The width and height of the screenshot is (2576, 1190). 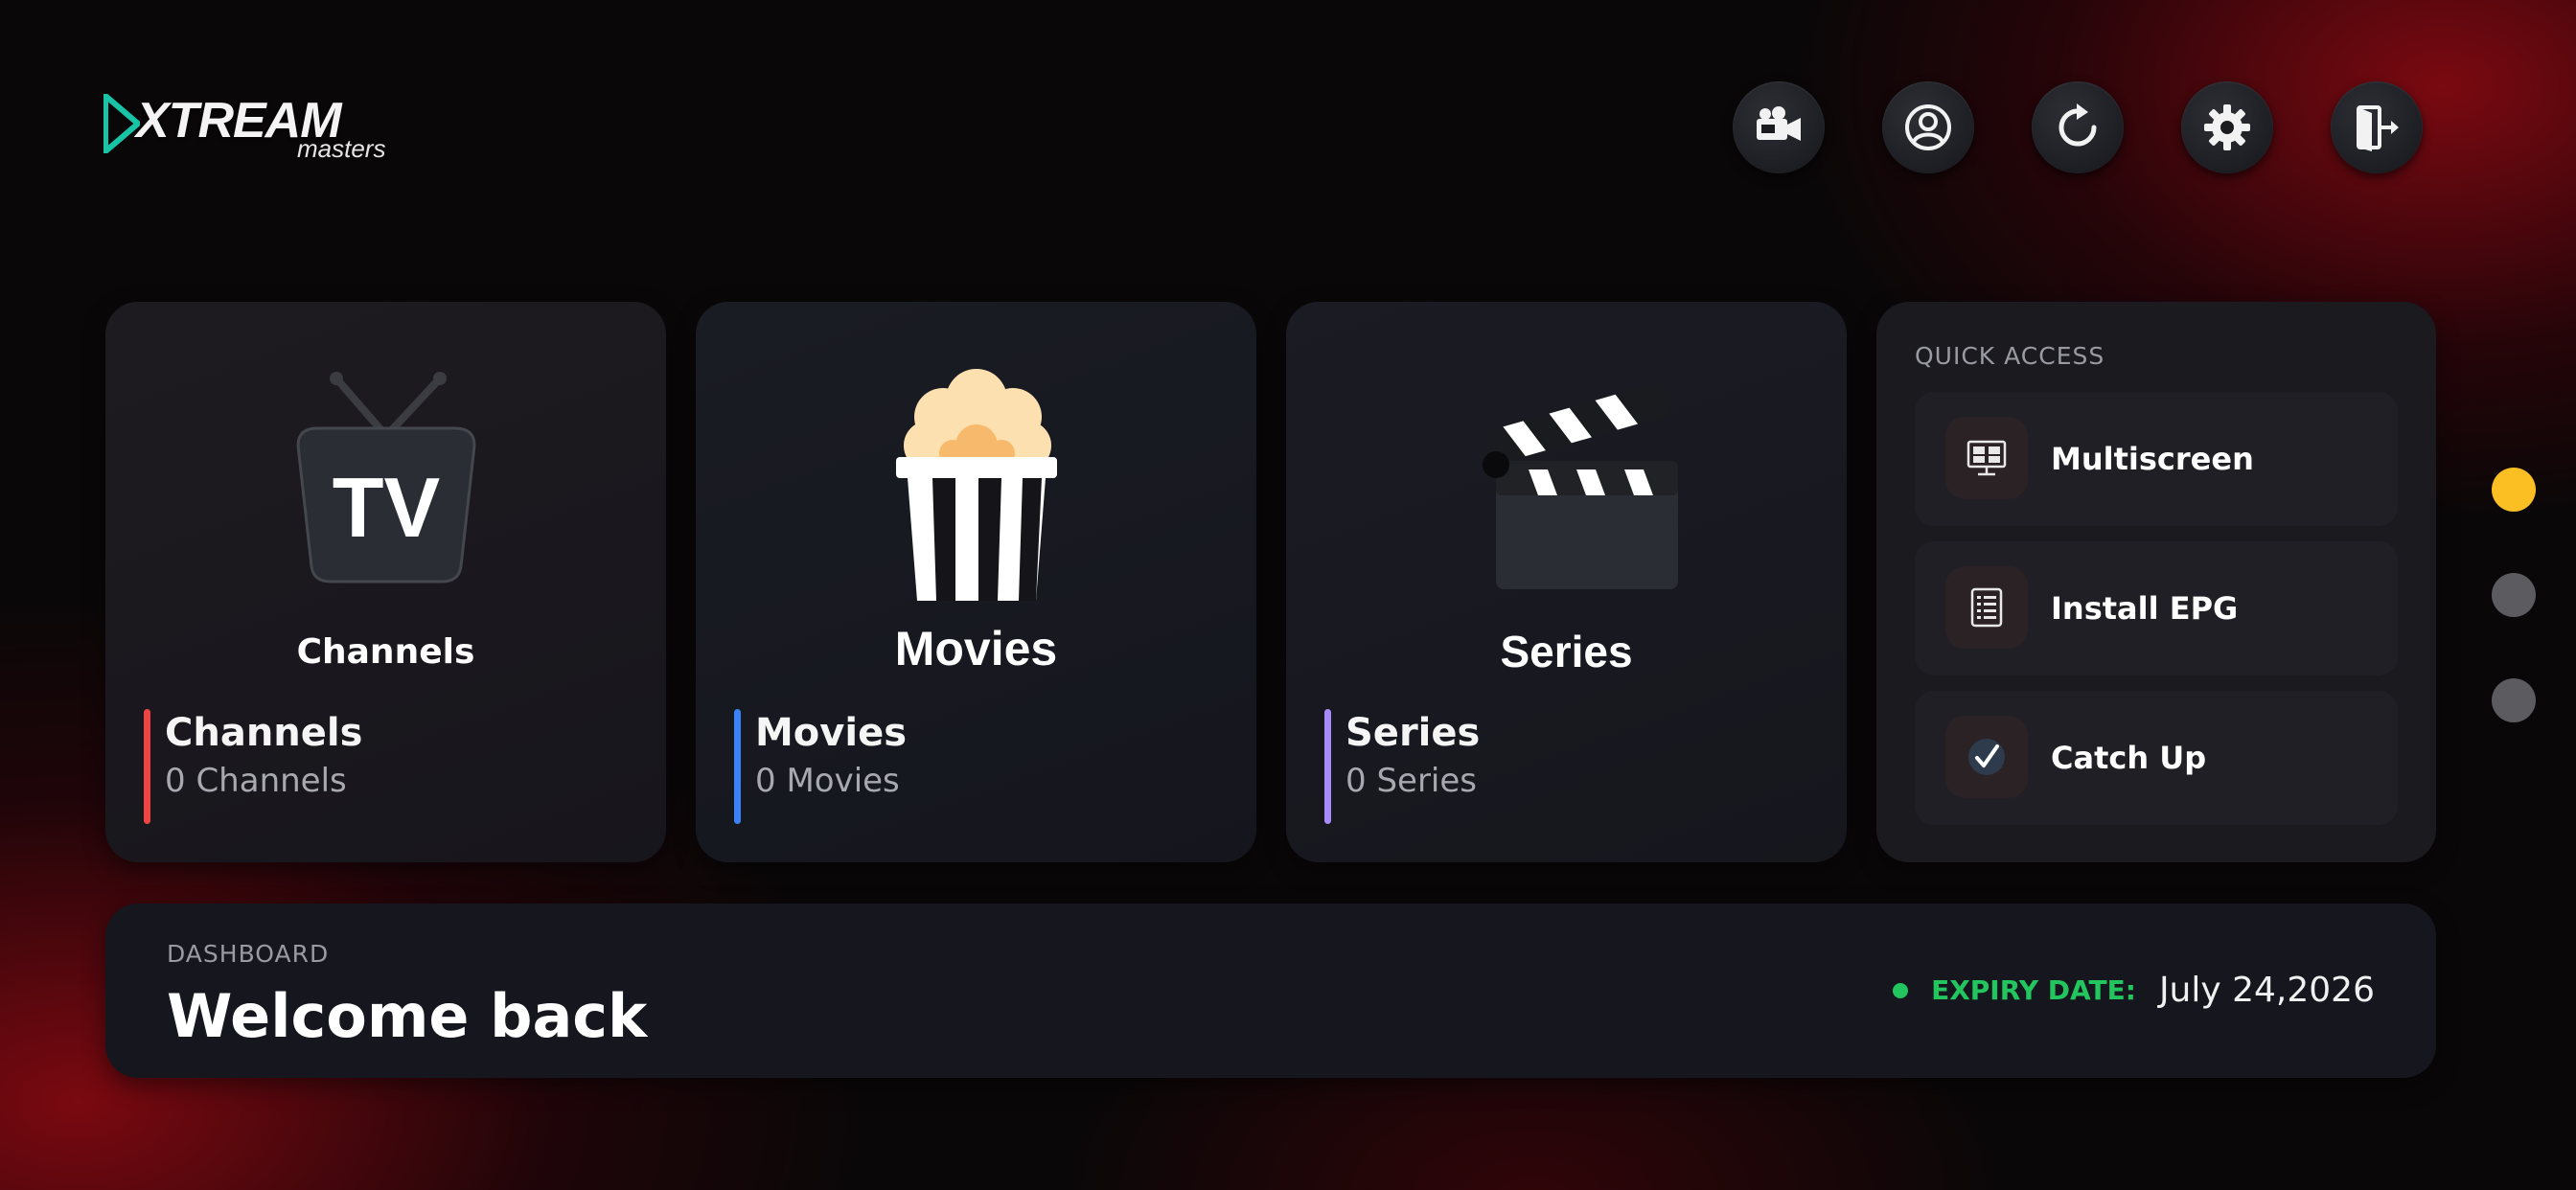 I want to click on record-button, so click(x=1779, y=127).